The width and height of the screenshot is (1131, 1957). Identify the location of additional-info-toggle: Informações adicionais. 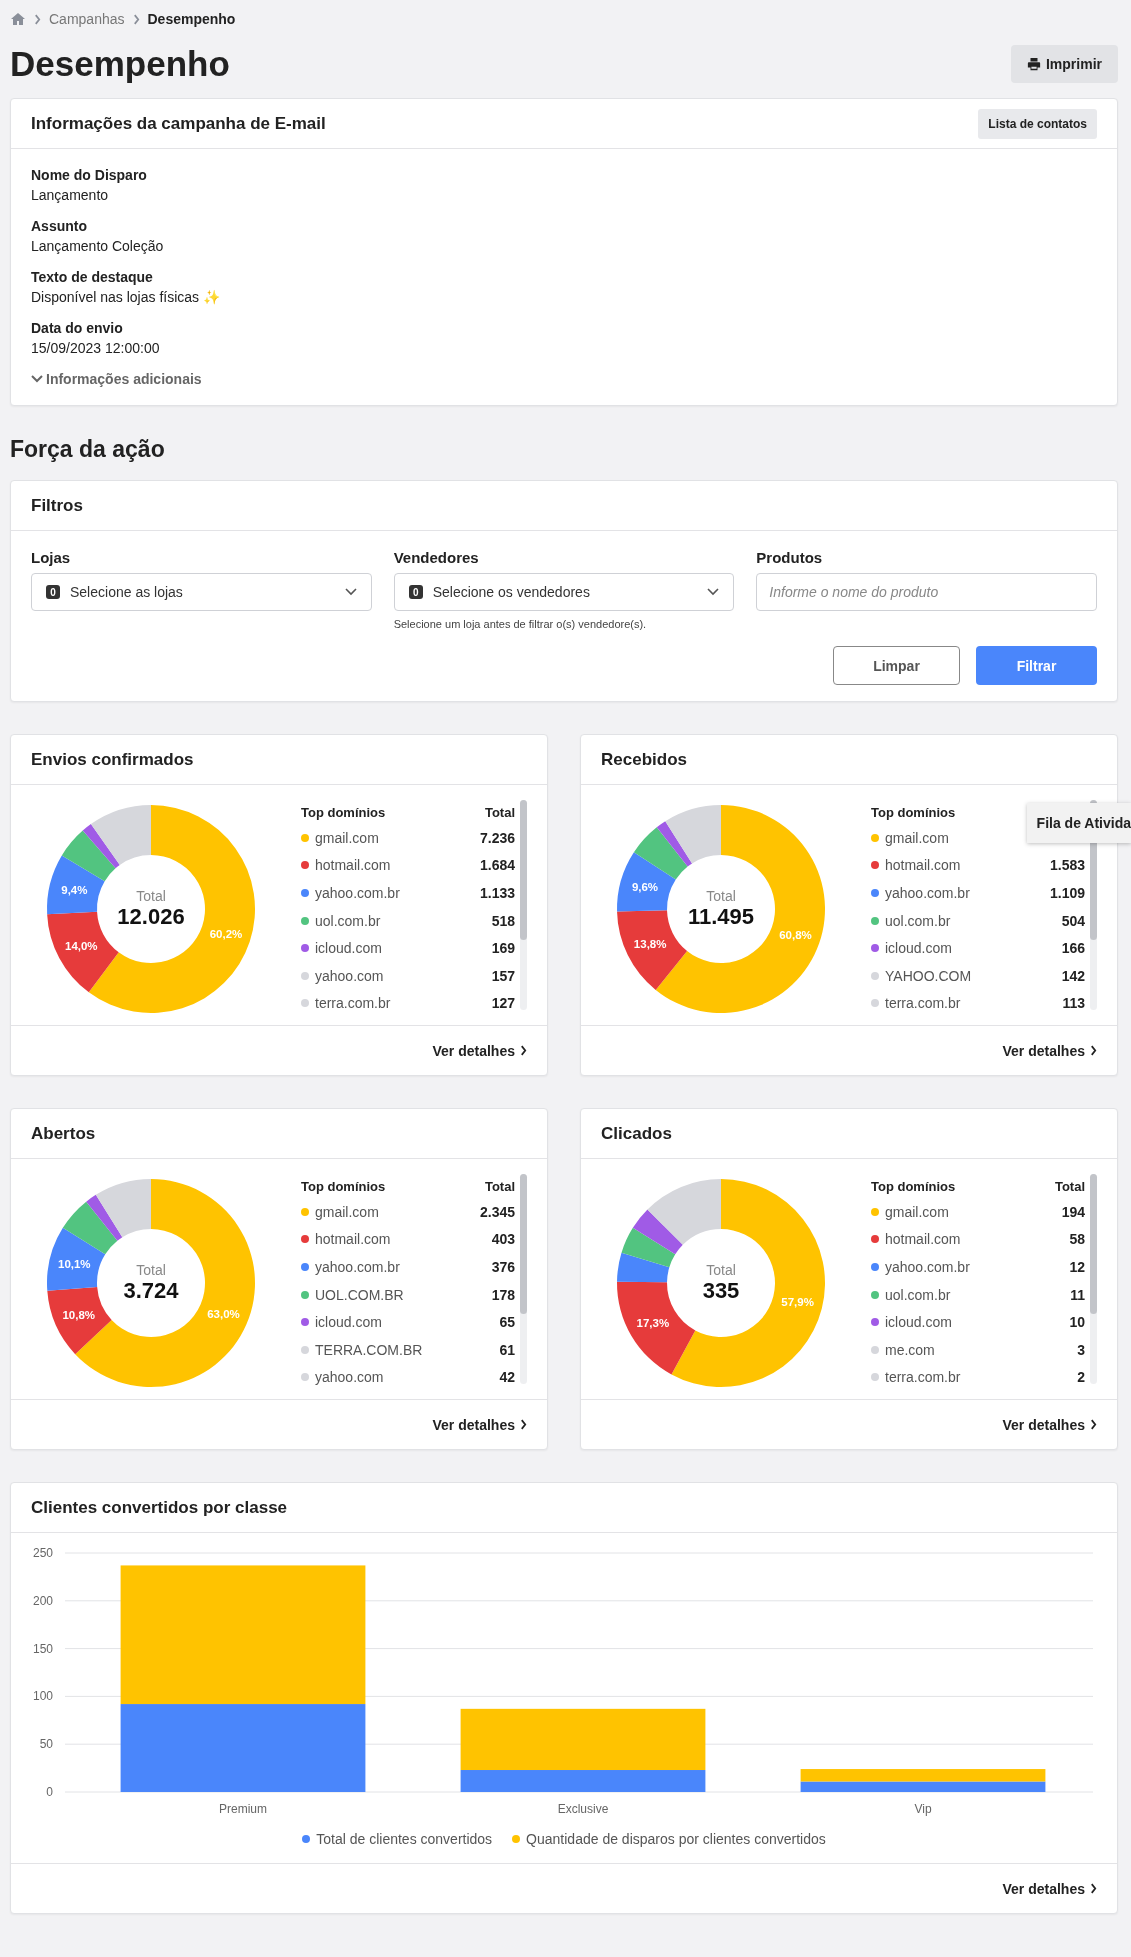
(116, 379).